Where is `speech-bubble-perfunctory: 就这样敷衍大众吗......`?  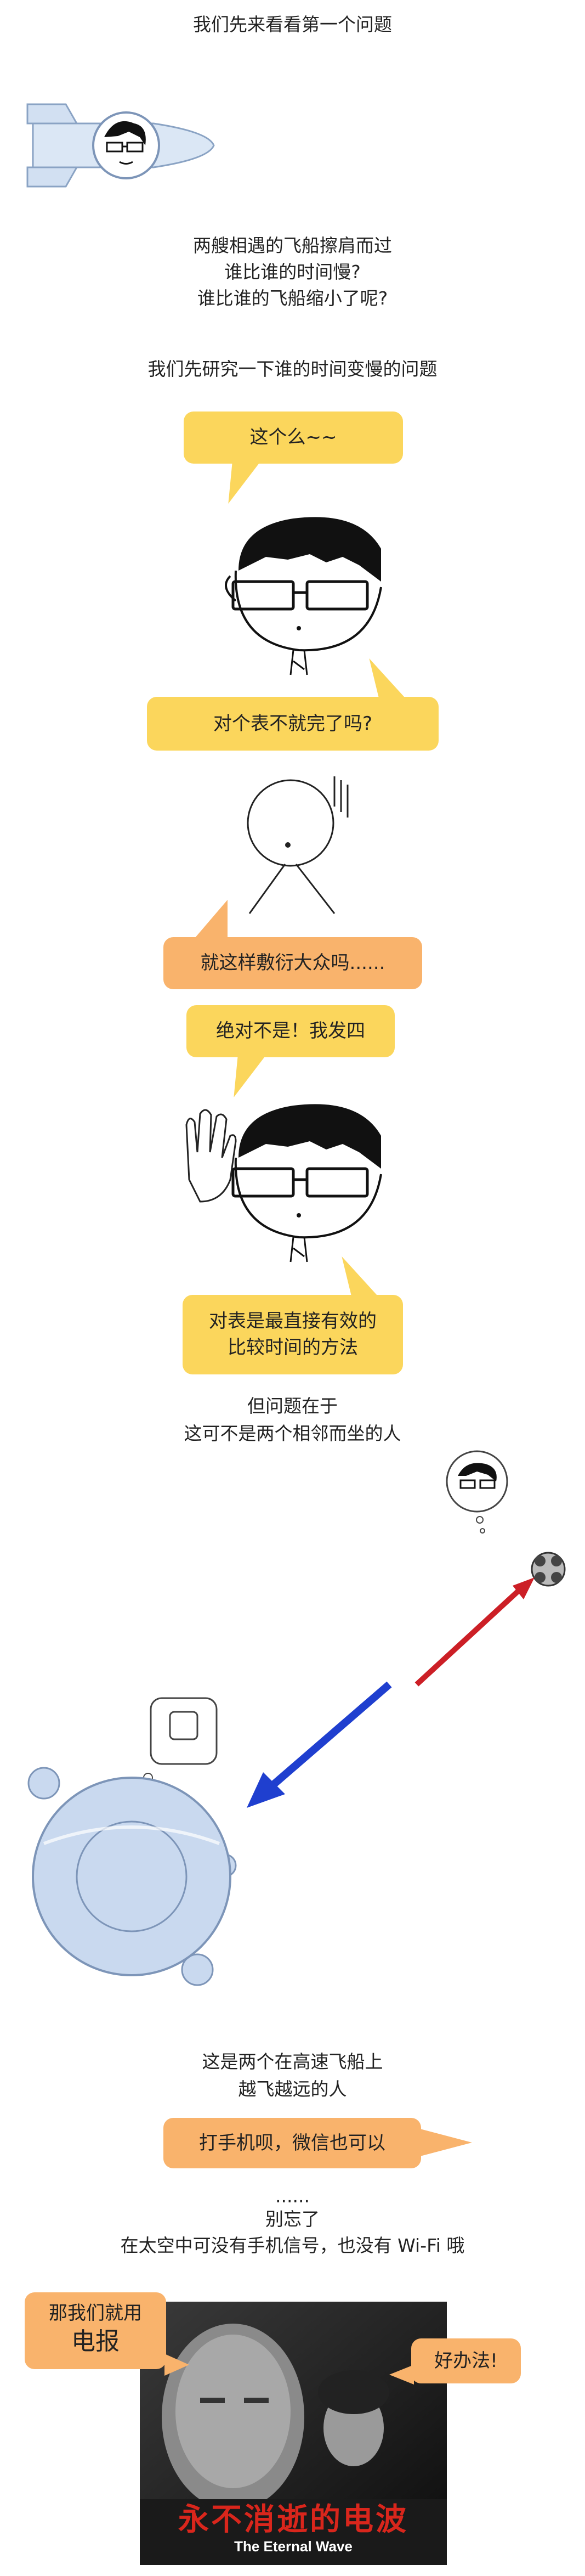 speech-bubble-perfunctory: 就这样敷衍大众吗...... is located at coordinates (292, 963).